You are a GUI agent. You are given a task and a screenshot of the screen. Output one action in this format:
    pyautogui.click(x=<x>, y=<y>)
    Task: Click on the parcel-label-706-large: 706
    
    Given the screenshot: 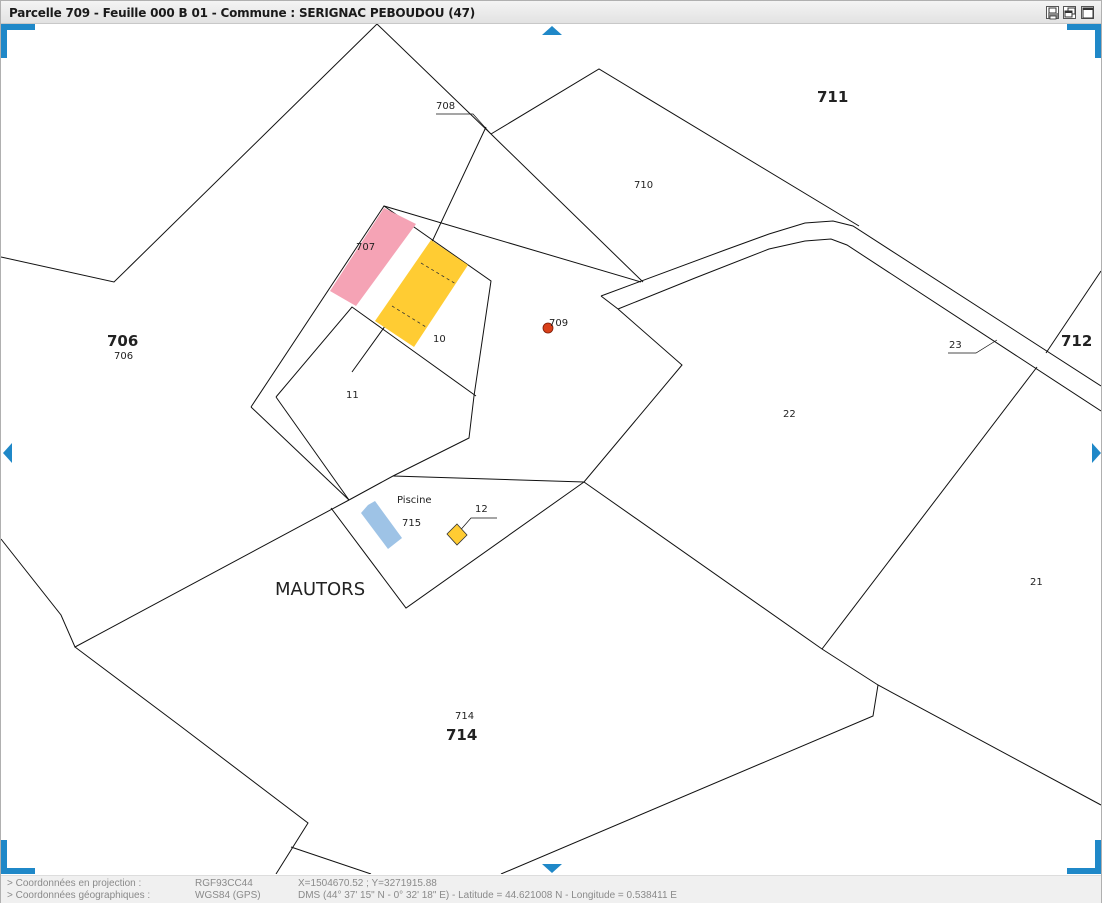 What is the action you would take?
    pyautogui.click(x=122, y=341)
    